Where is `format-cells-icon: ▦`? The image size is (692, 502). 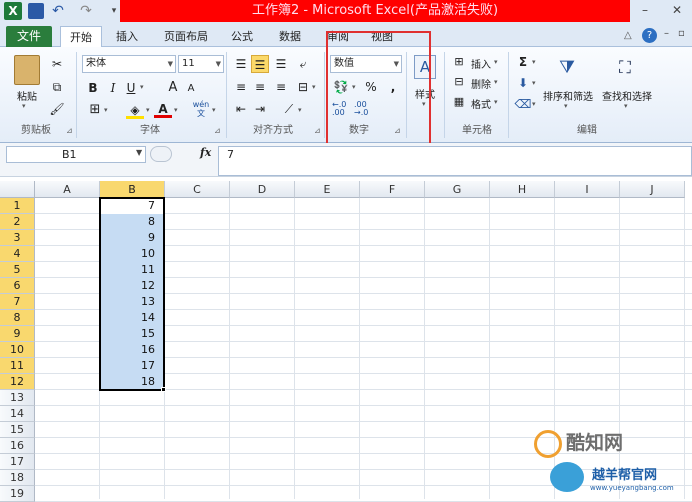 format-cells-icon: ▦ is located at coordinates (459, 102).